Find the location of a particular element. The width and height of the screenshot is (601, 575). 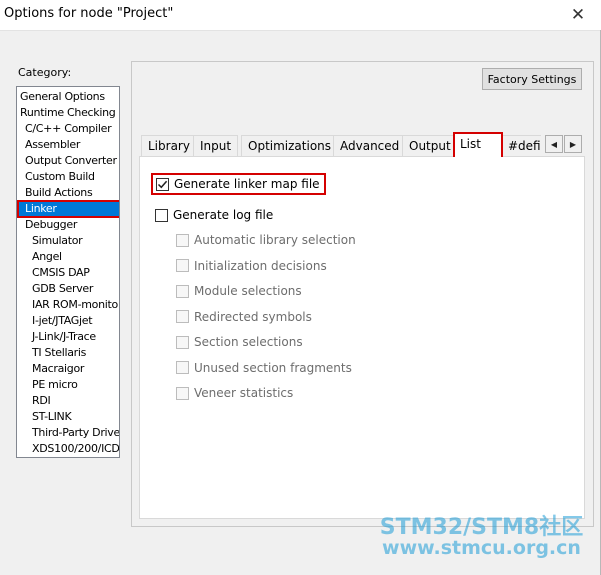

watermark: STM32/STM8社区 www.stmcu.org.cn is located at coordinates (481, 537).